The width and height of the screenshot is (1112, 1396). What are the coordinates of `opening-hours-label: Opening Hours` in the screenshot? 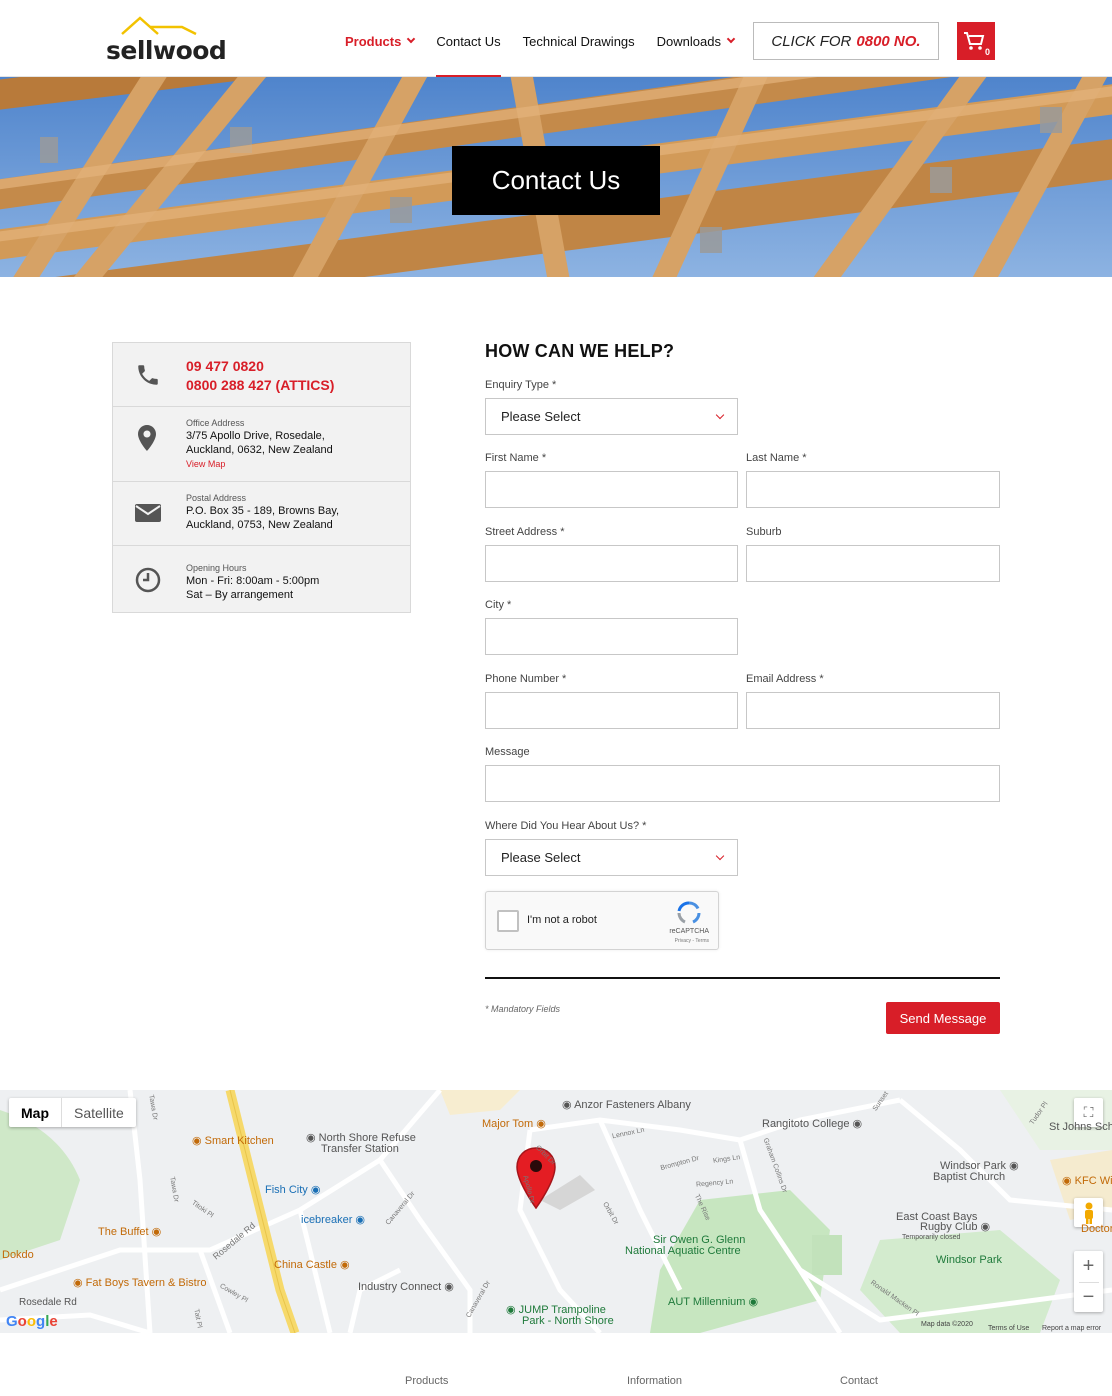 It's located at (216, 568).